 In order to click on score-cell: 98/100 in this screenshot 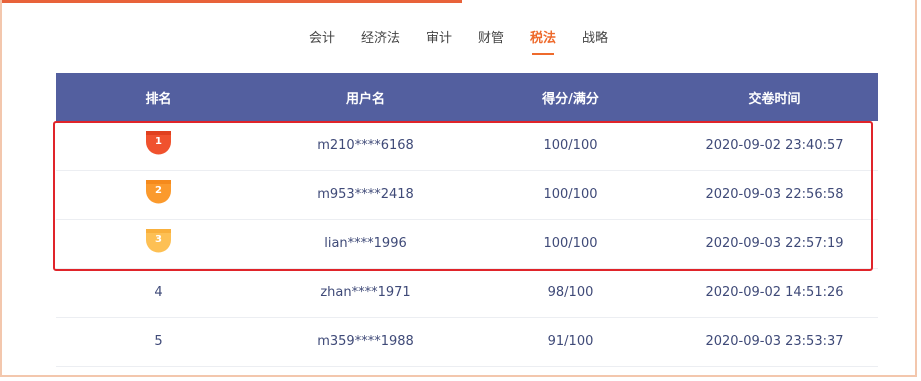, I will do `click(570, 292)`.